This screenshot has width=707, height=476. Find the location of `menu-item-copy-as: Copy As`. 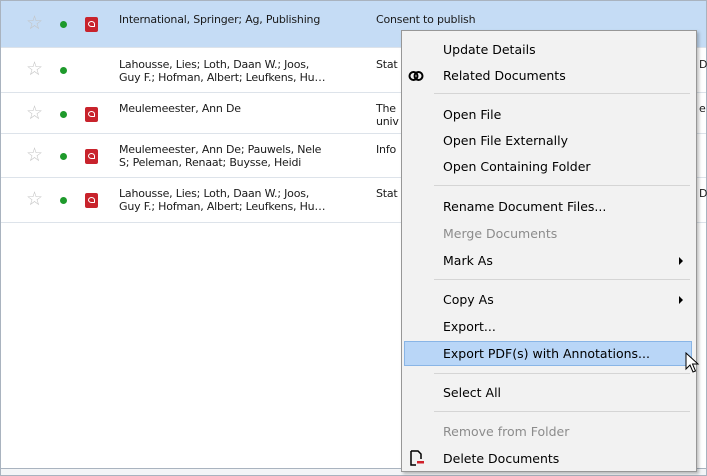

menu-item-copy-as: Copy As is located at coordinates (548, 299).